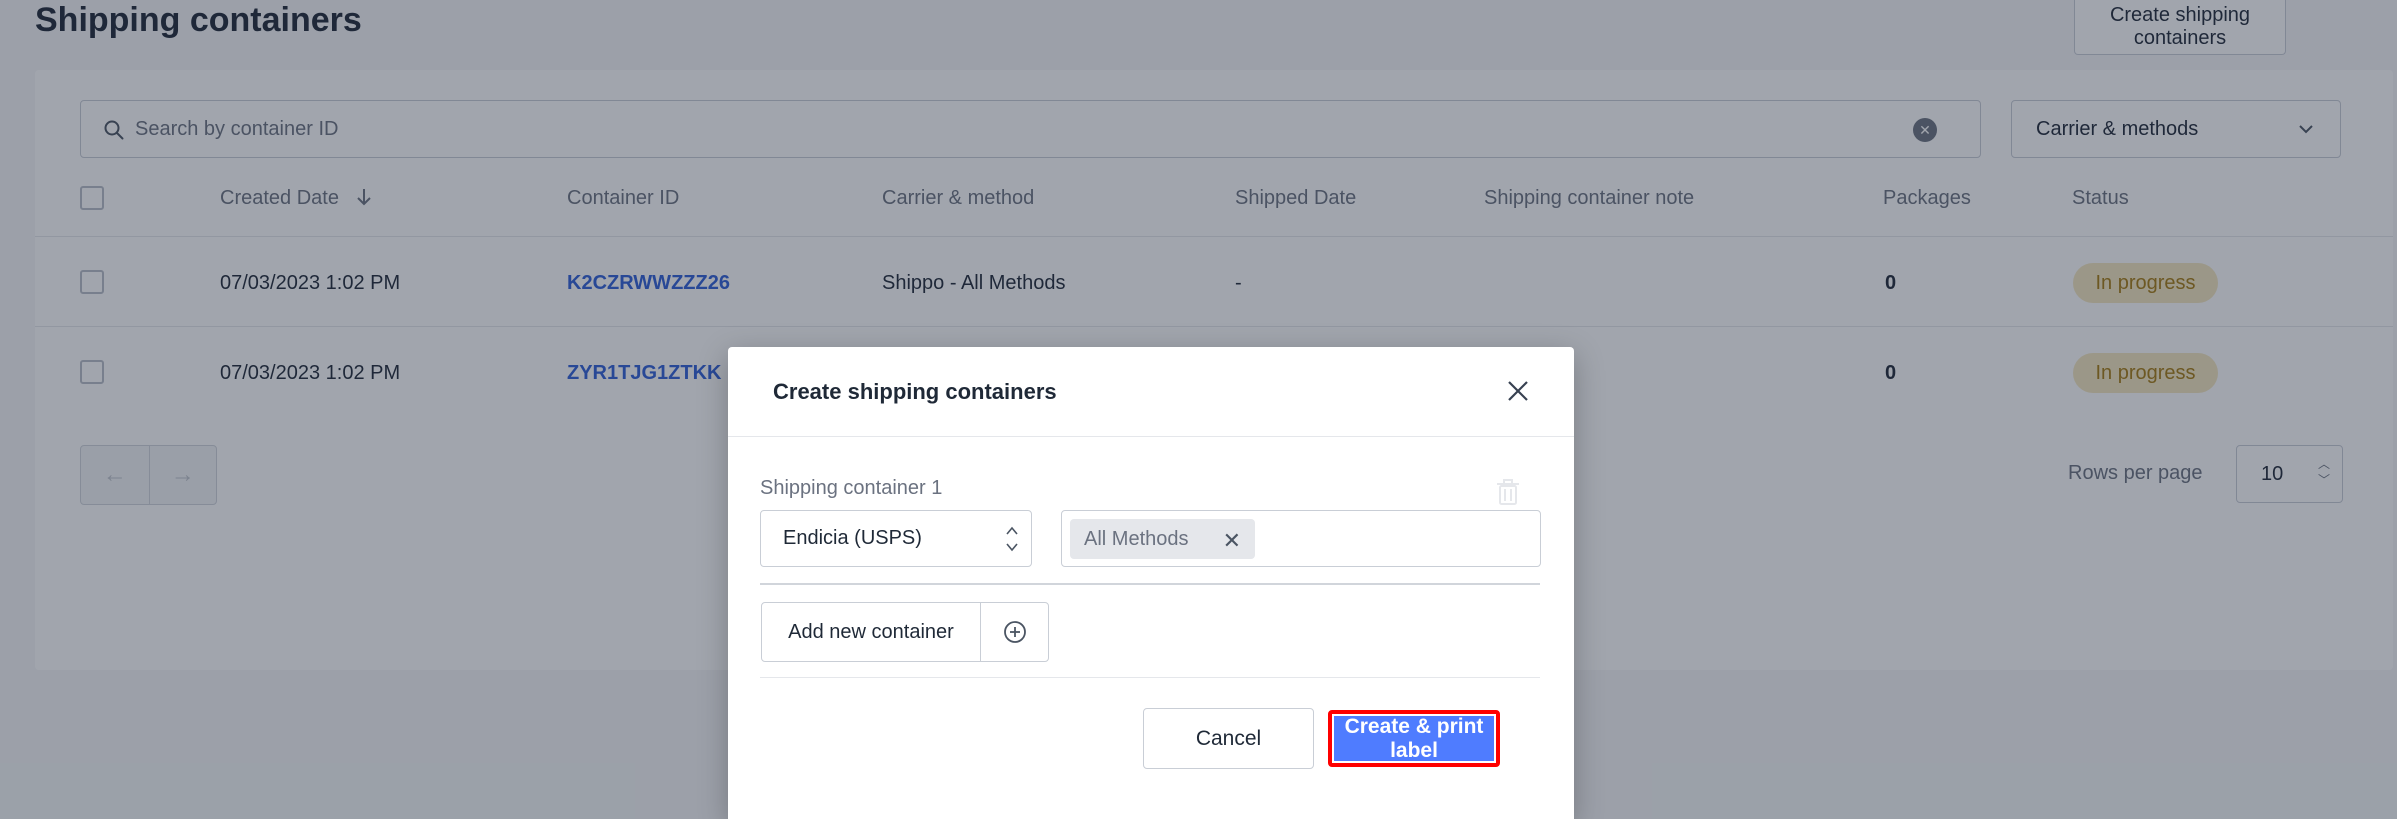  I want to click on carrier-select-value: Endicia (USPS), so click(852, 538).